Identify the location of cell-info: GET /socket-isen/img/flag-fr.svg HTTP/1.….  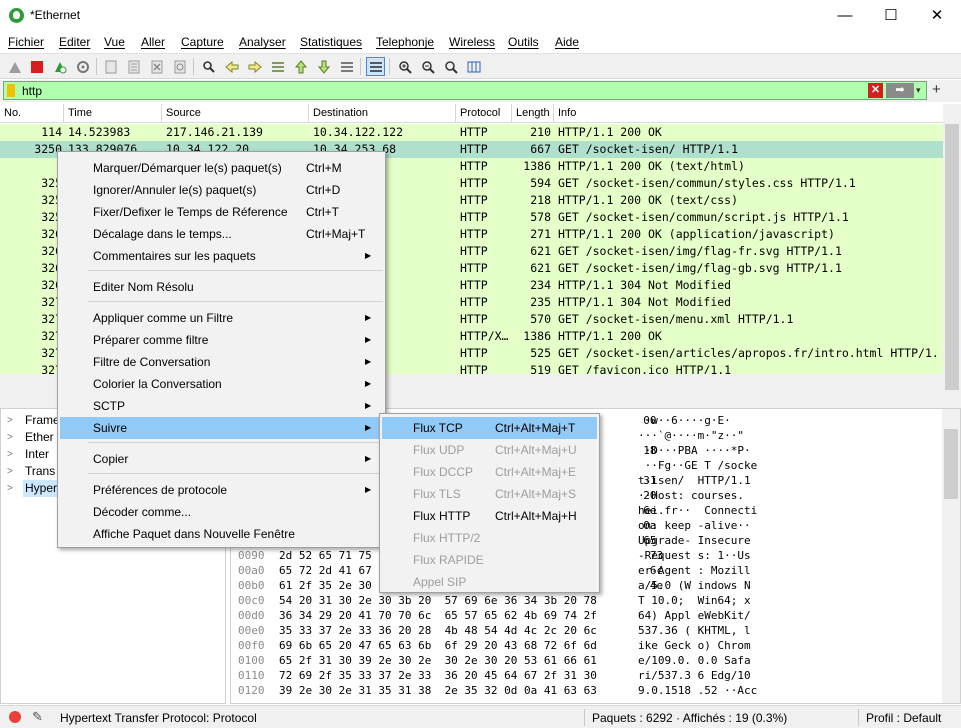
(700, 251).